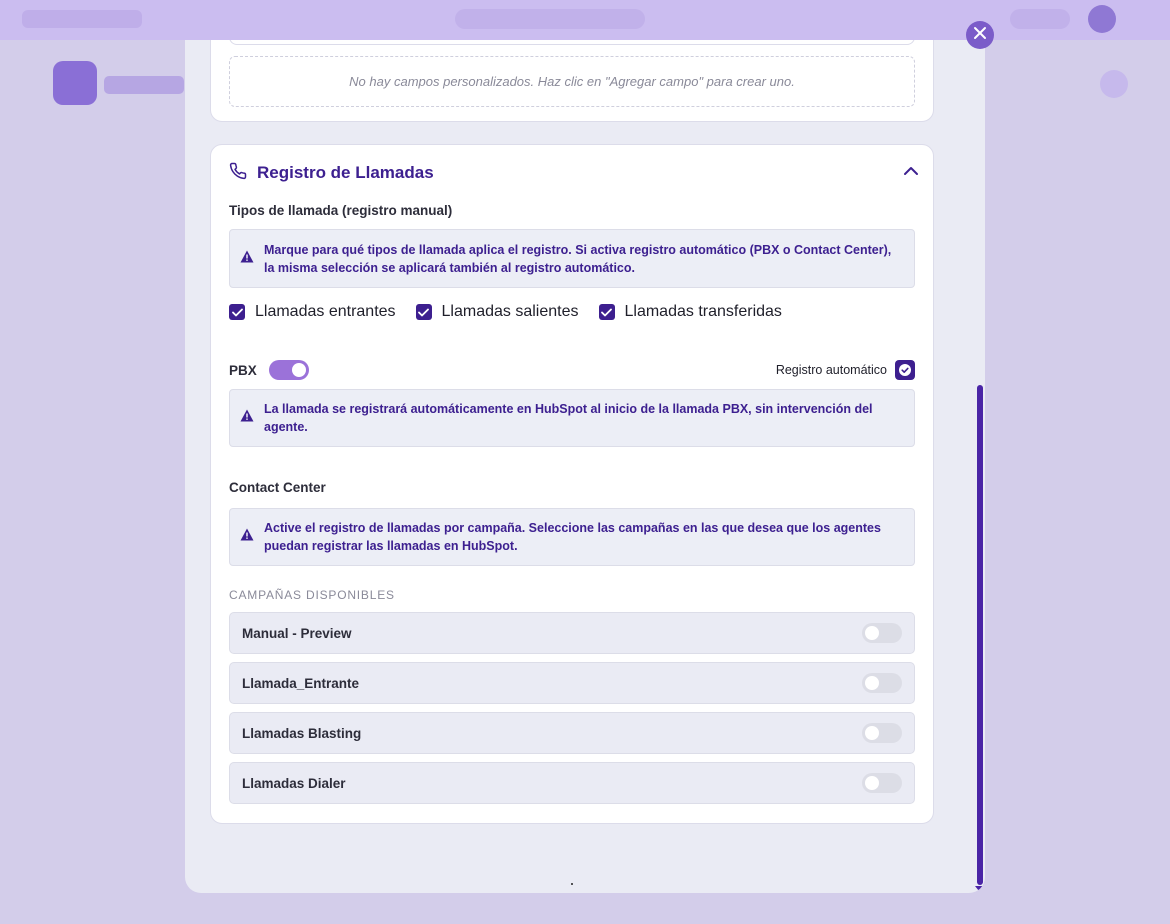  I want to click on campaign-name: Manual - Preview, so click(297, 633).